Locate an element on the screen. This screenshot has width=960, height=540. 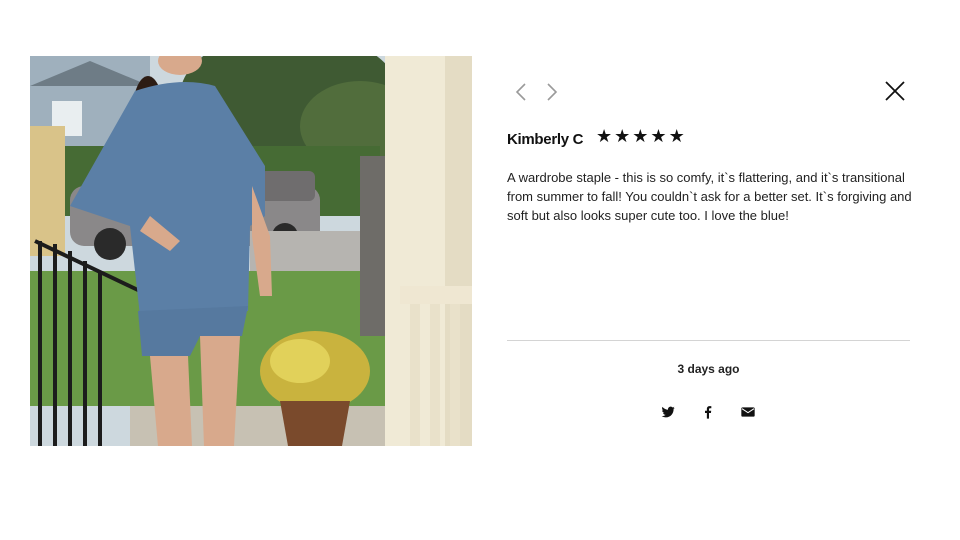
share-facebook-button is located at coordinates (708, 412).